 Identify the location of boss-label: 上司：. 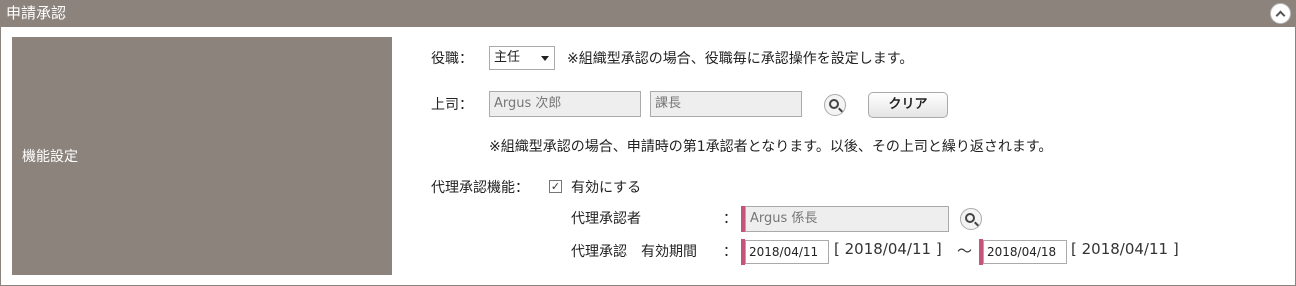
(452, 105).